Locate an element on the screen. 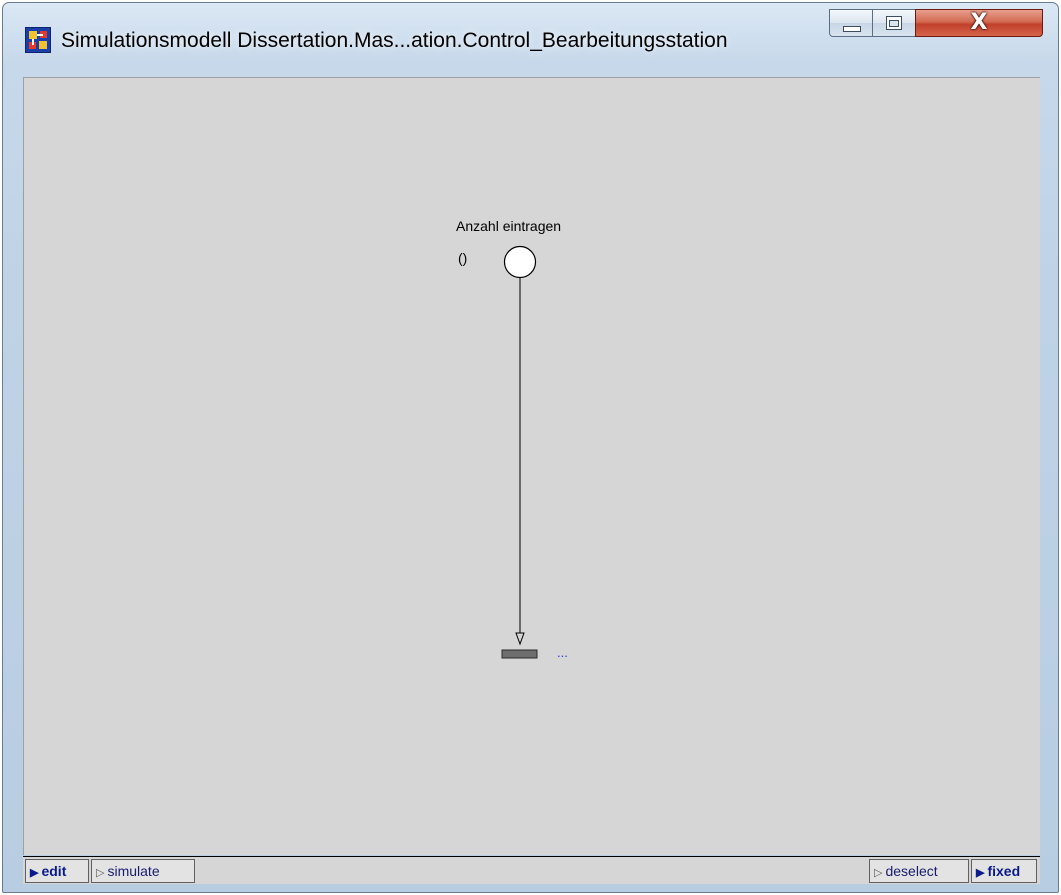 This screenshot has width=1061, height=895. simulate-mode-button: ▷ simulate is located at coordinates (143, 871).